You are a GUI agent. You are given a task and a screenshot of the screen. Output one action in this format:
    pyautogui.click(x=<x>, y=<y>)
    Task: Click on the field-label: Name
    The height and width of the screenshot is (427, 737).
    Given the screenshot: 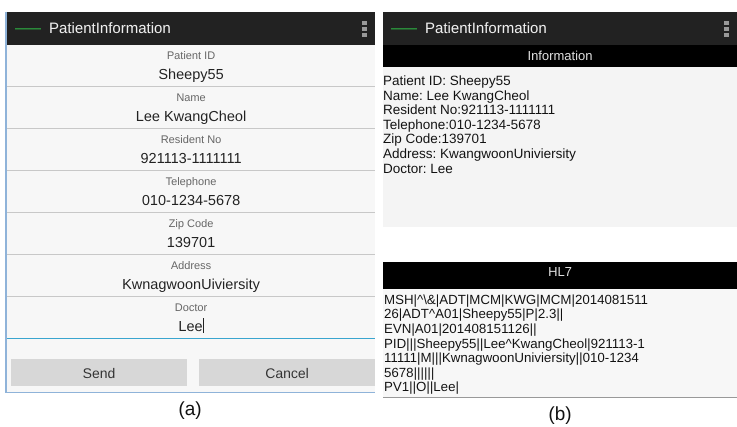 What is the action you would take?
    pyautogui.click(x=191, y=98)
    